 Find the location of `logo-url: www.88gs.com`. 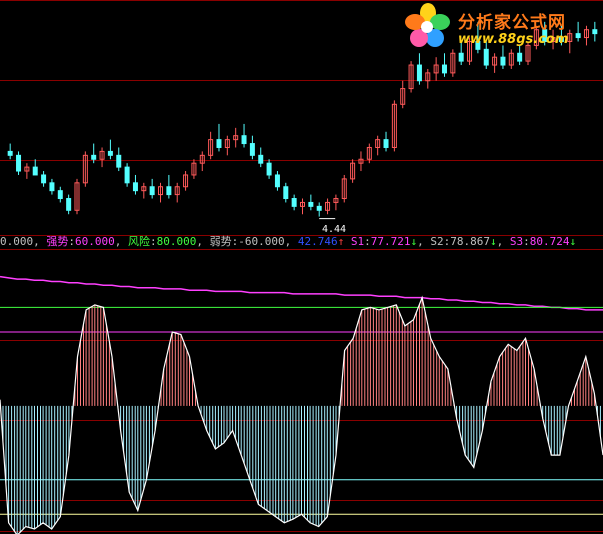

logo-url: www.88gs.com is located at coordinates (513, 39).